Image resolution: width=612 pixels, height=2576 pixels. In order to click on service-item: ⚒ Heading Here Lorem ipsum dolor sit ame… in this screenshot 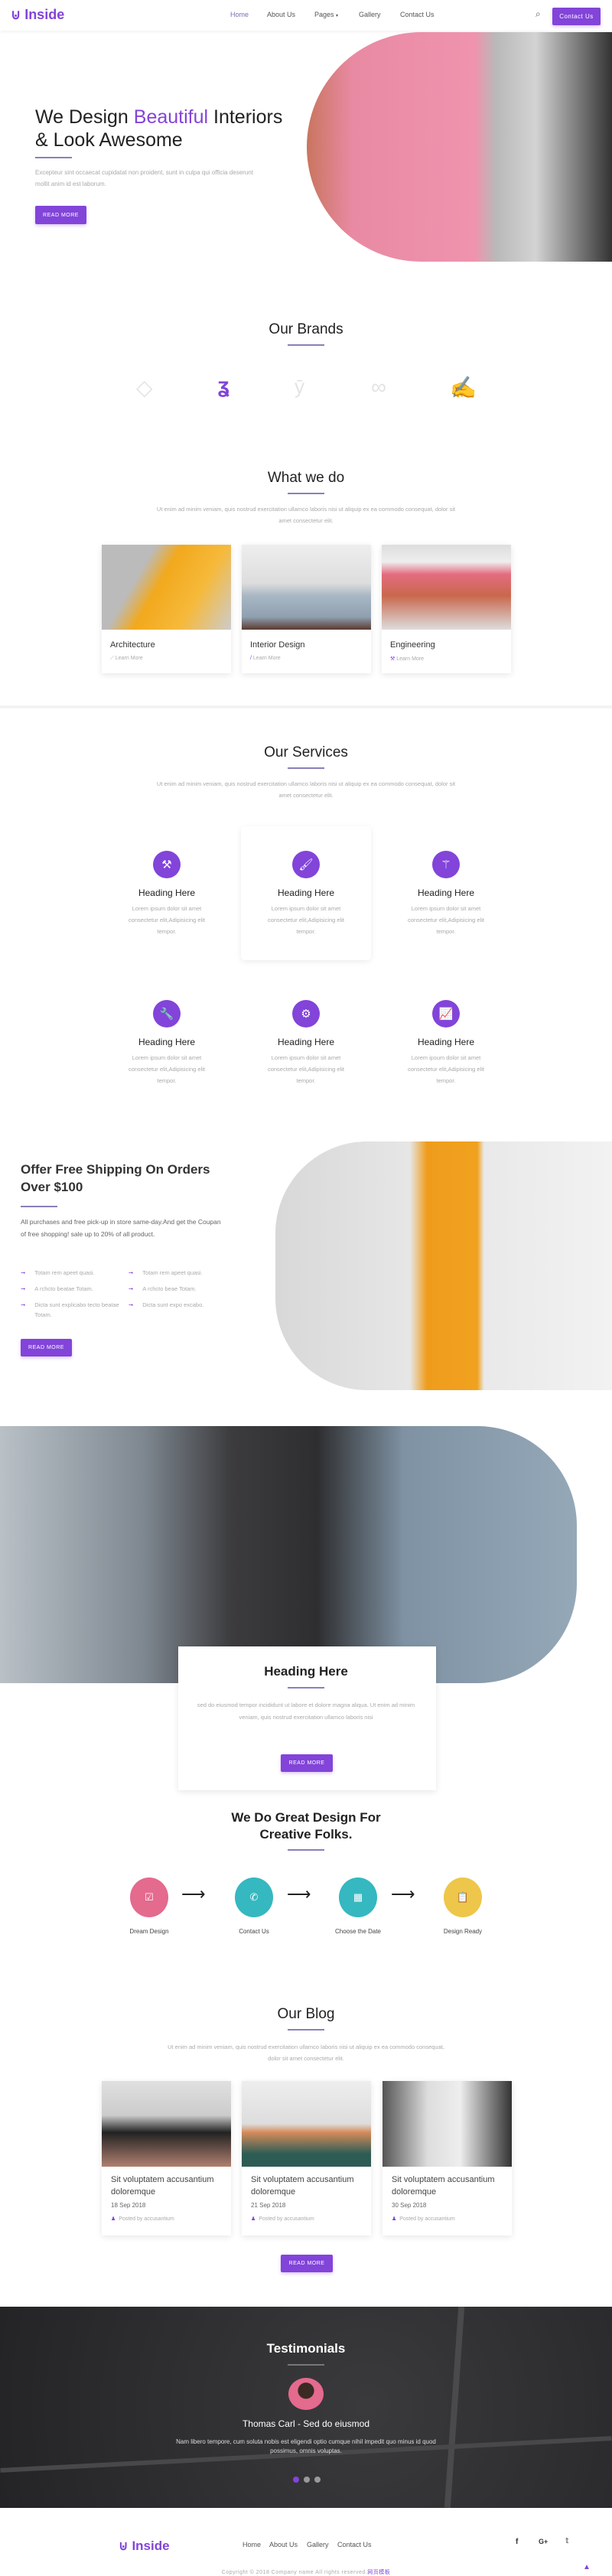, I will do `click(167, 894)`.